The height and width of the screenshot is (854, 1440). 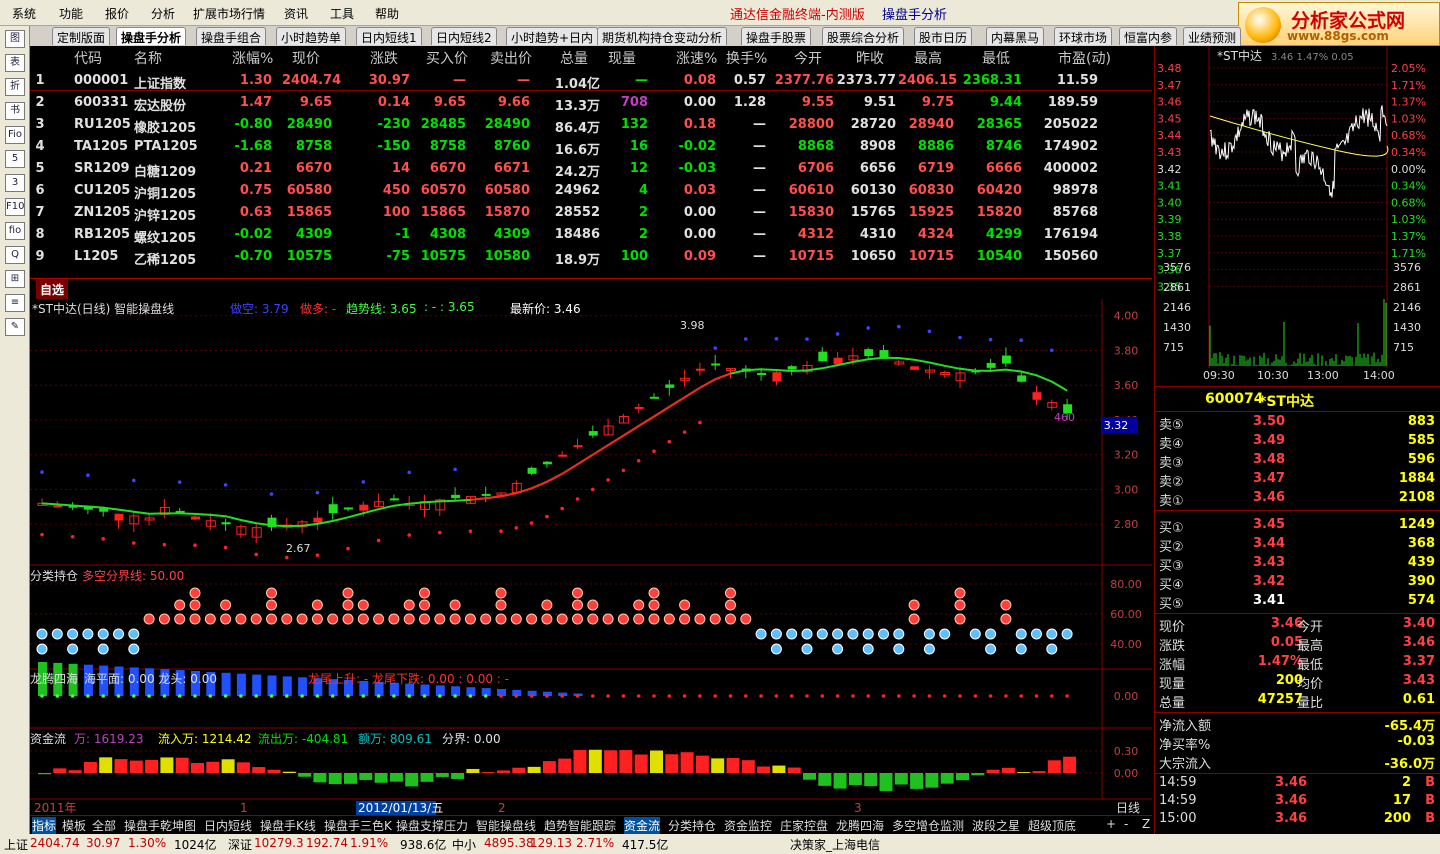 I want to click on tab-14: 业绩预测, so click(x=1212, y=36).